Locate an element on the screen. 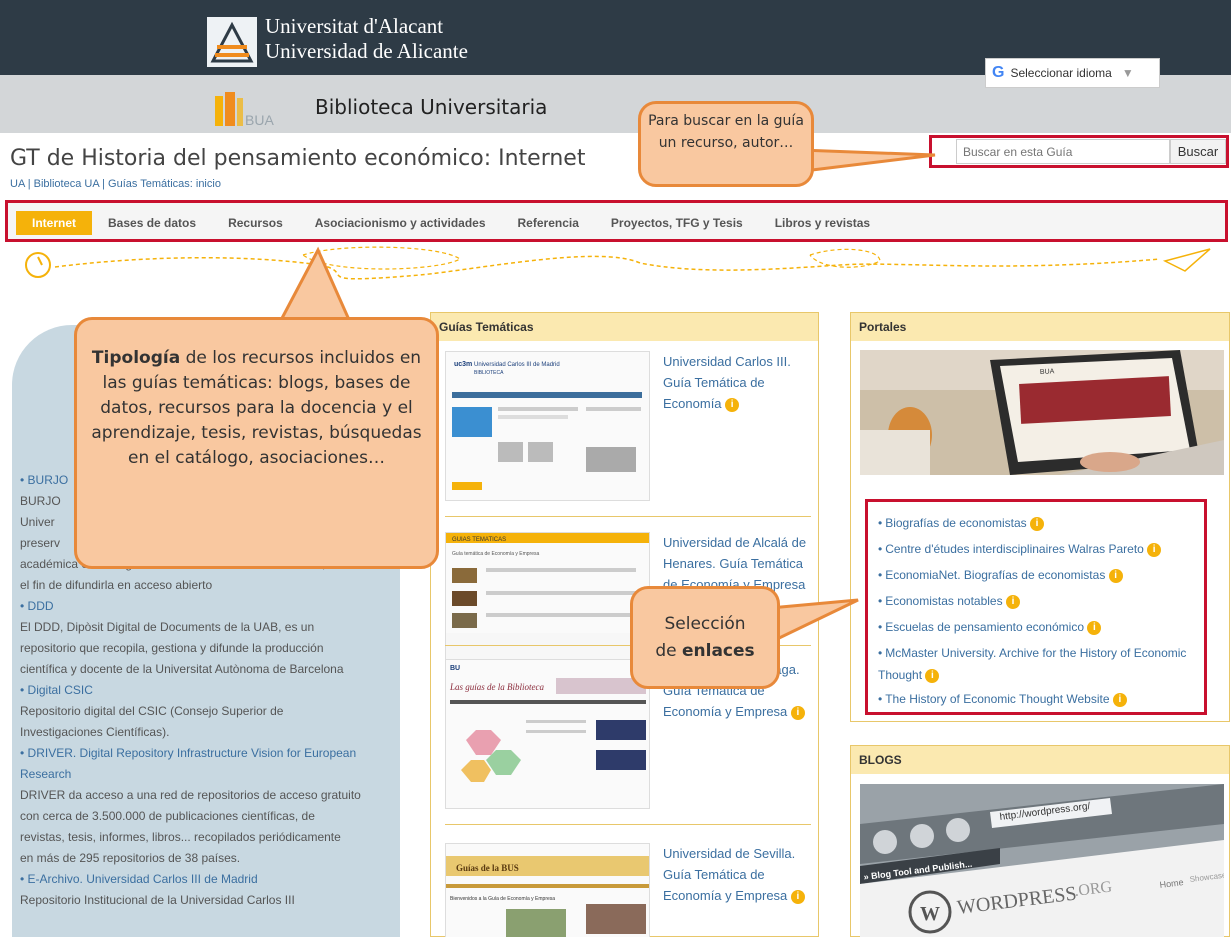 This screenshot has width=1231, height=937. panel-heading: Portales is located at coordinates (1040, 327).